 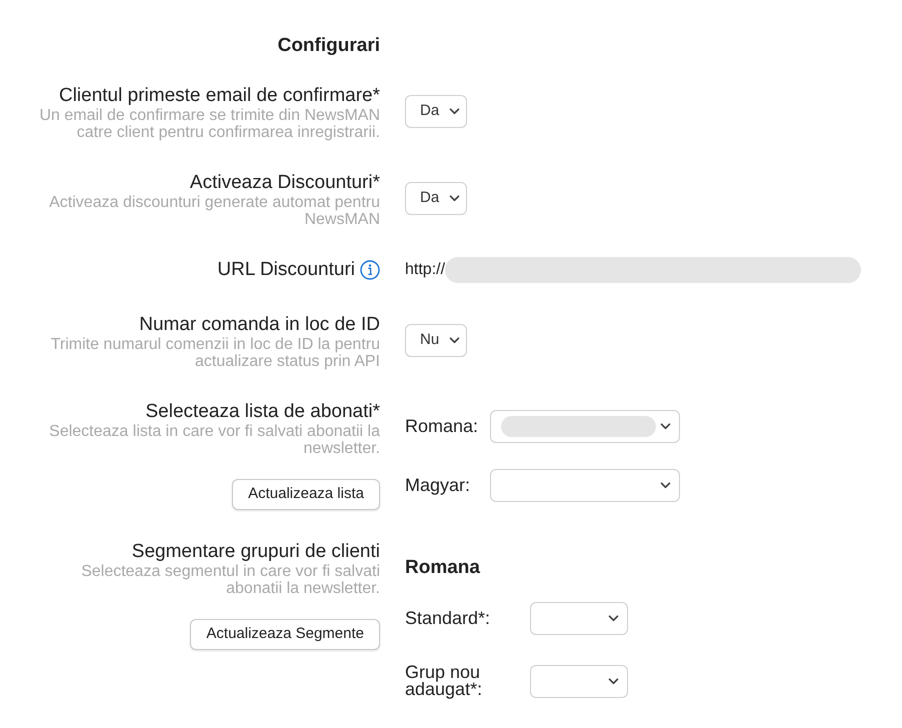 What do you see at coordinates (256, 552) in the screenshot?
I see `setting-label: Segmentare grupuri de clienti` at bounding box center [256, 552].